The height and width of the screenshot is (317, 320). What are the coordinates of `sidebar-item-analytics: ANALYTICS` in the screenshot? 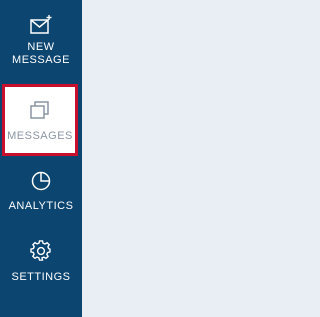 It's located at (41, 191).